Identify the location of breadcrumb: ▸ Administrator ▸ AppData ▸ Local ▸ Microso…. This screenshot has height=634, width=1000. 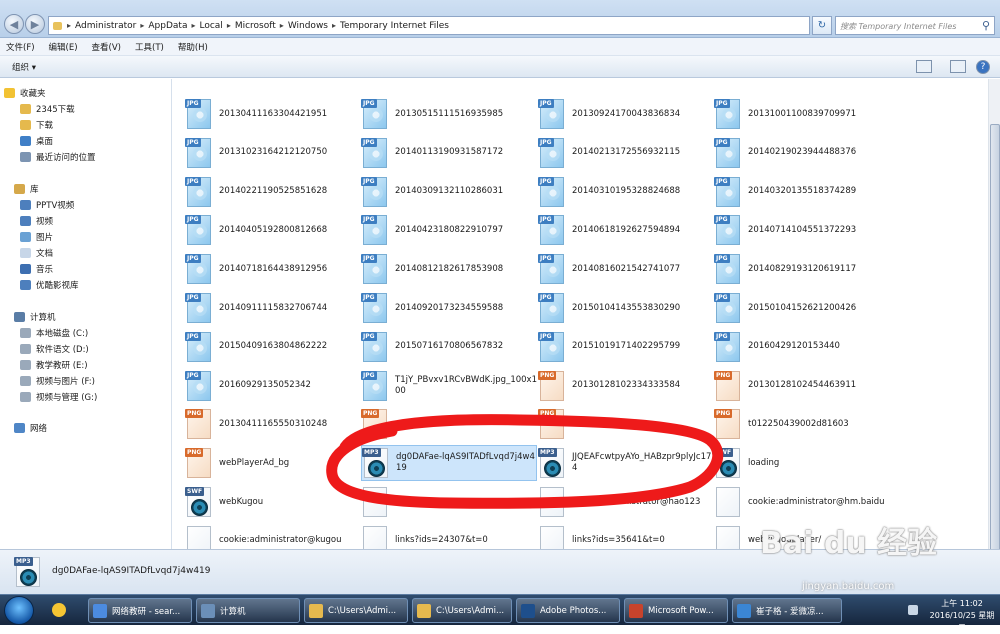
(429, 25).